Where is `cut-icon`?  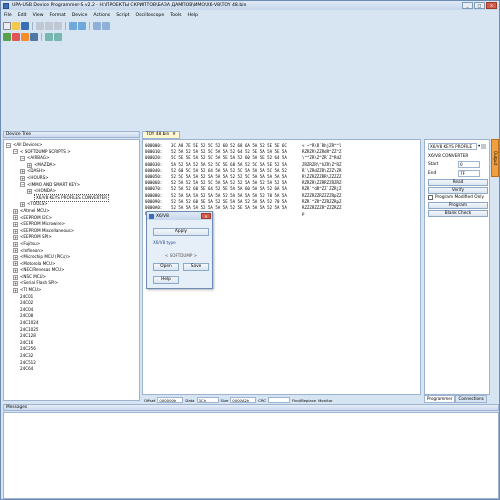
cut-icon is located at coordinates (40, 26).